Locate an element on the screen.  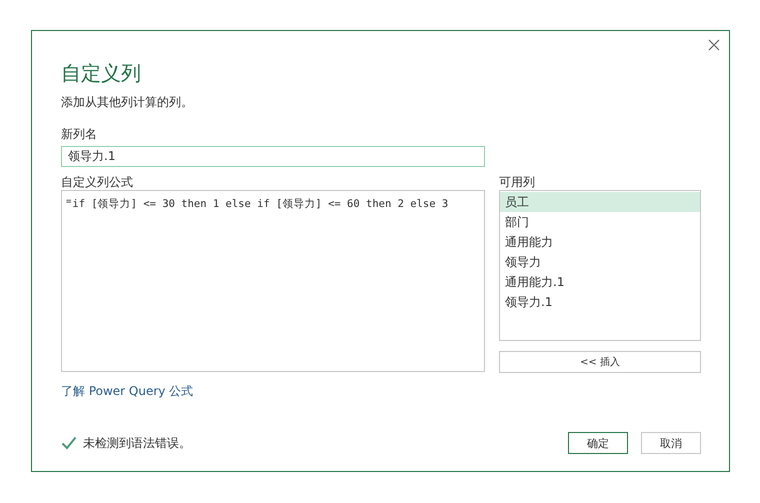
list-item: 通用能力.1 is located at coordinates (600, 282).